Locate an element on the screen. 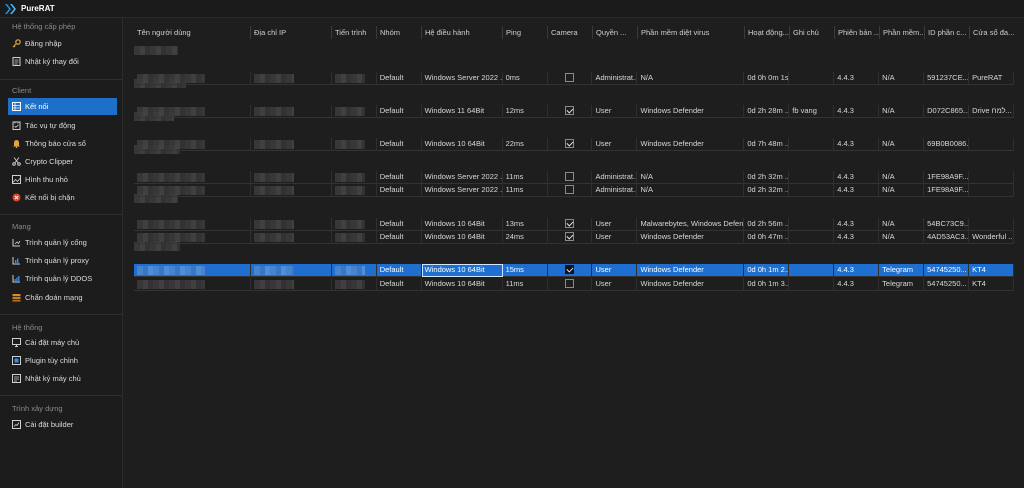 The image size is (1024, 488). key-icon is located at coordinates (16, 43).